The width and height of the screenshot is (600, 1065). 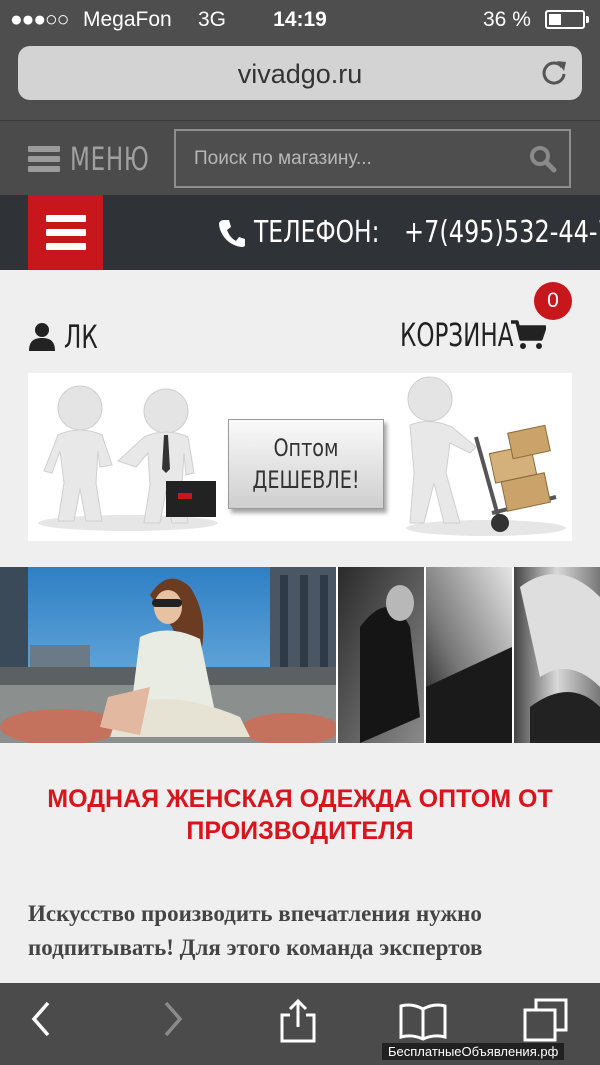 I want to click on account-row: ЛК КОРЗИНА 0, so click(x=300, y=320).